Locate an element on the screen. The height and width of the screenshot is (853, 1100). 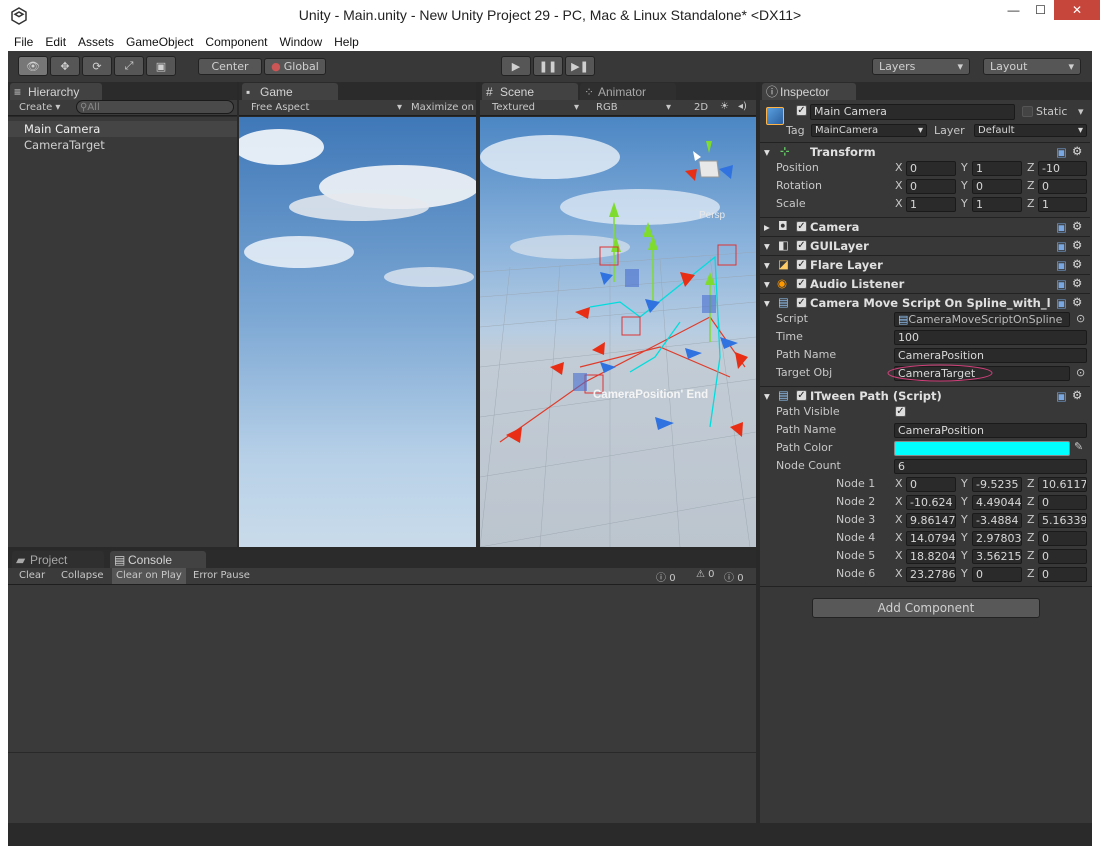
tab-game: ▪ Game is located at coordinates (290, 92).